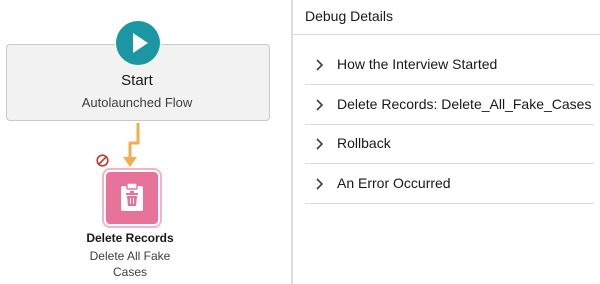 Image resolution: width=600 pixels, height=284 pixels. I want to click on element-subtitle: Delete All Fake Cases, so click(130, 264).